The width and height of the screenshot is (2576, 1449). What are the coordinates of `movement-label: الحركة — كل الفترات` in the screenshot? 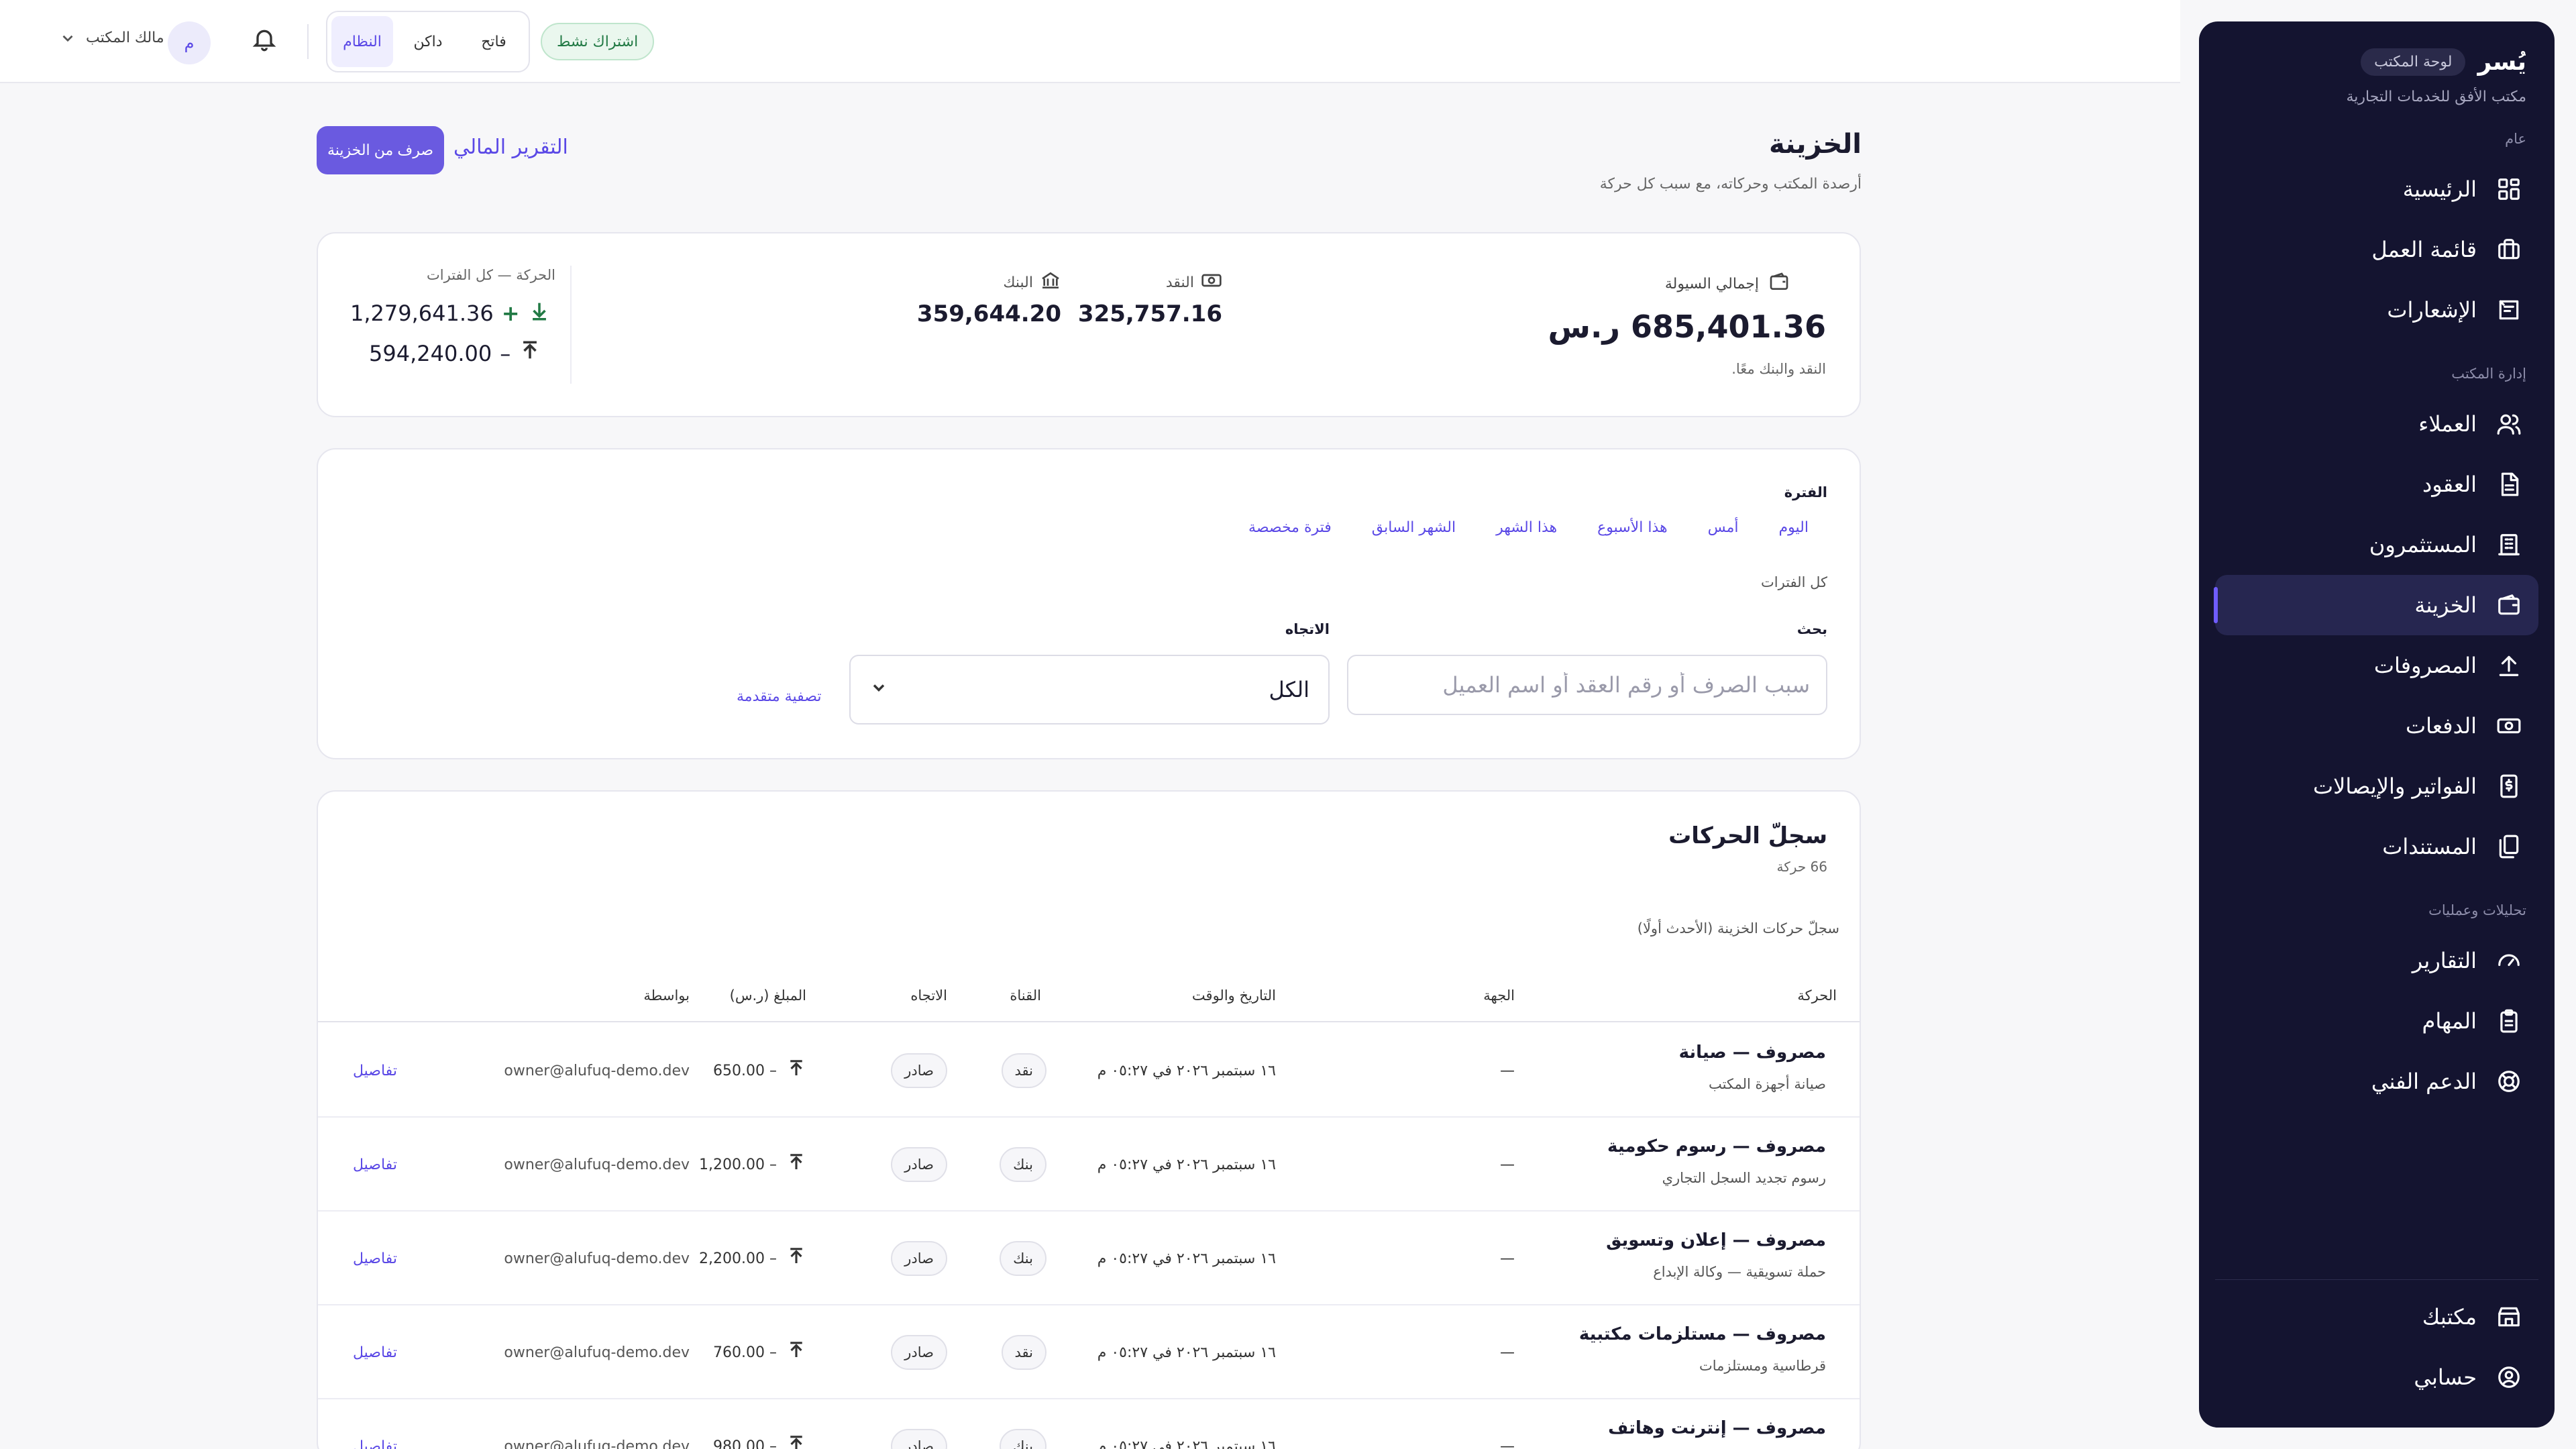 It's located at (491, 275).